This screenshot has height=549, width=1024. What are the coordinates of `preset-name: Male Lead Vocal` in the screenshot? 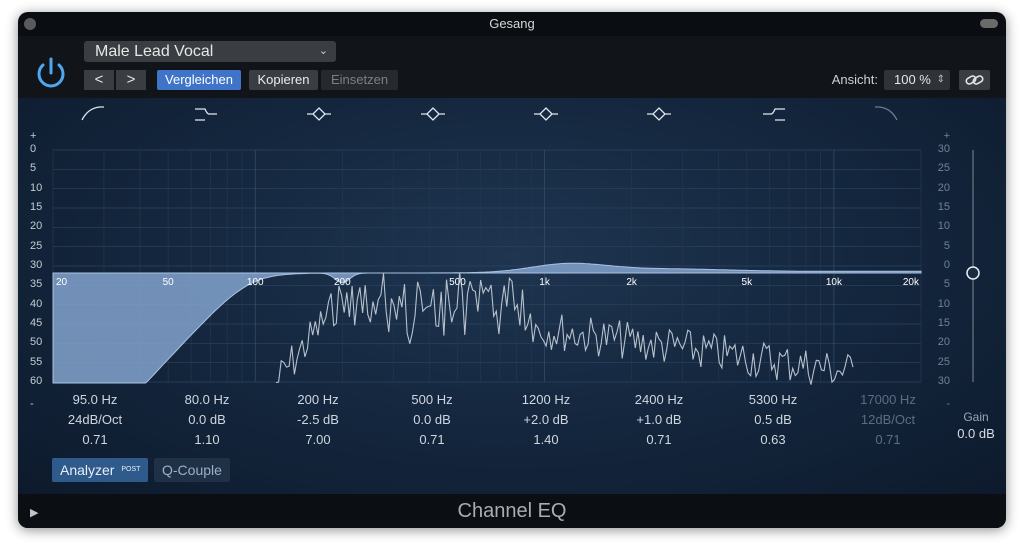 It's located at (154, 51).